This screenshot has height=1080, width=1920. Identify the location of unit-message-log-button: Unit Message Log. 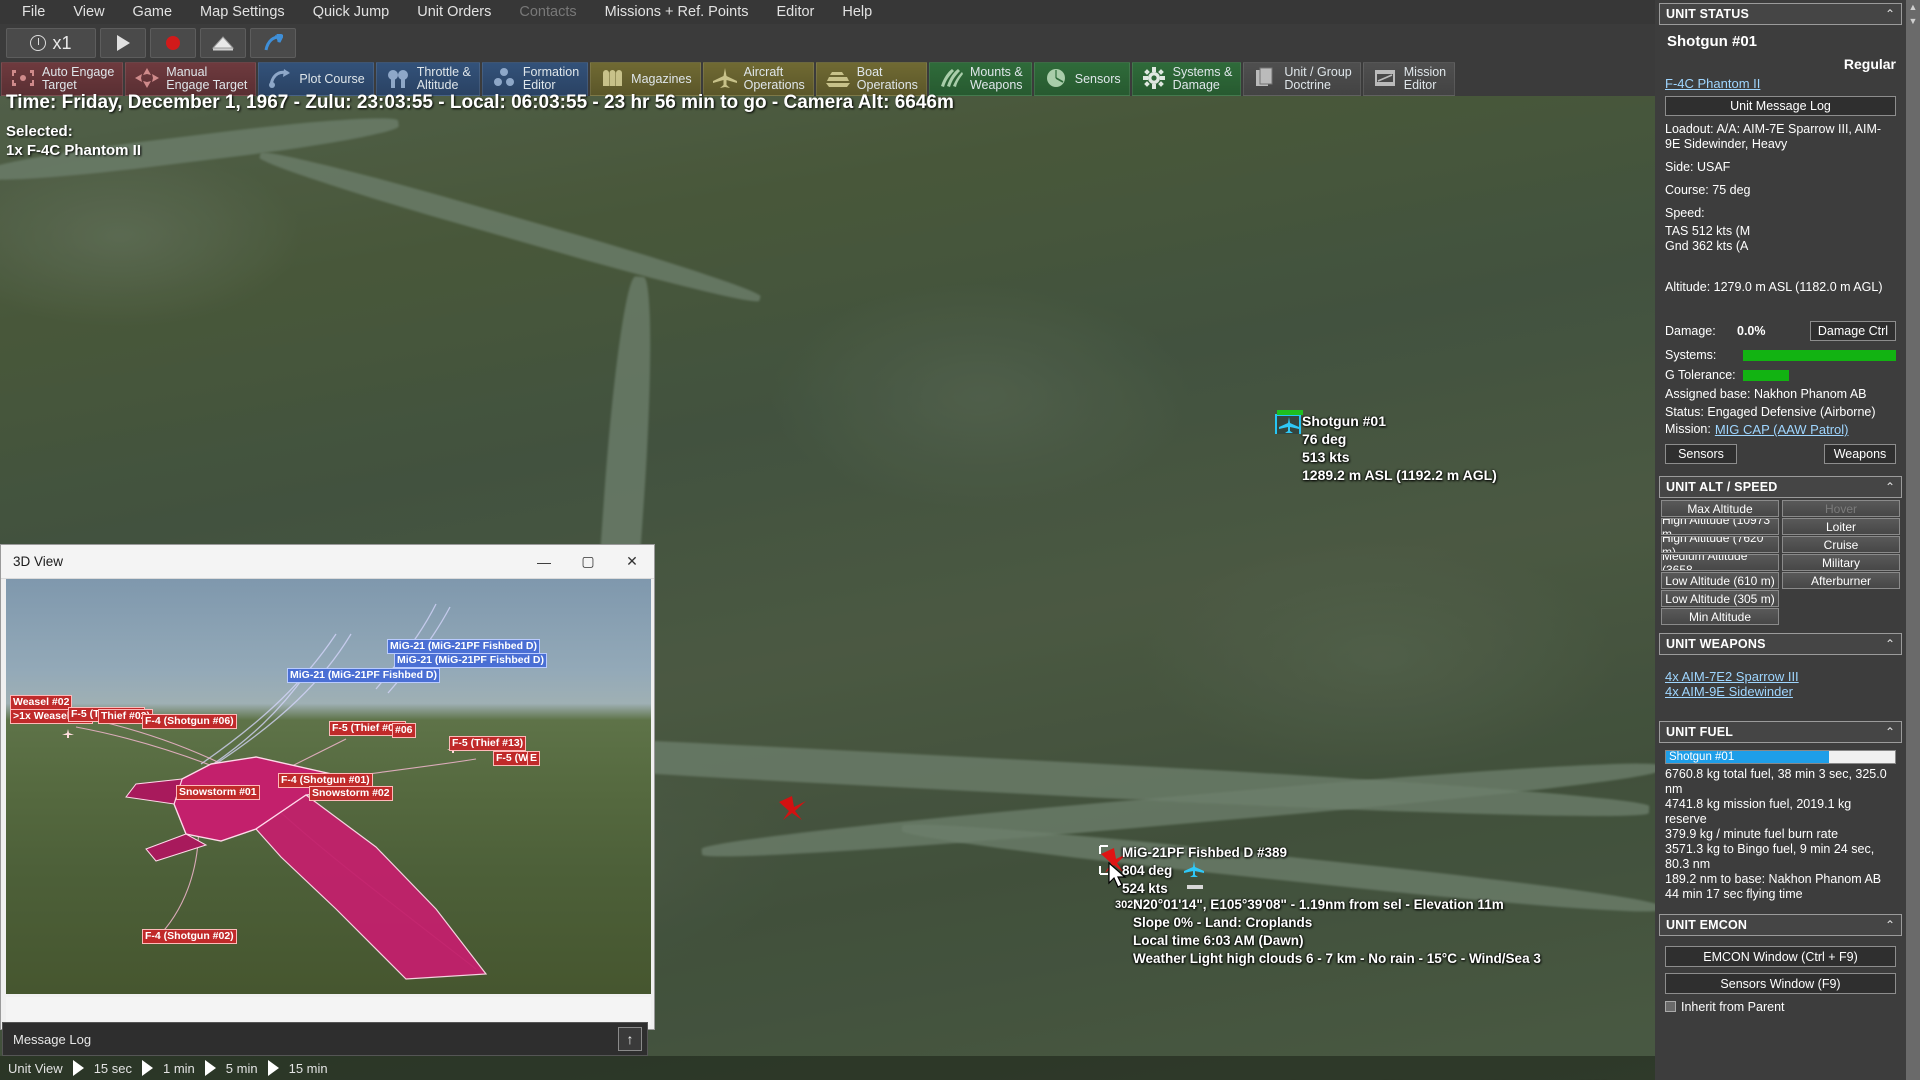
(1780, 106).